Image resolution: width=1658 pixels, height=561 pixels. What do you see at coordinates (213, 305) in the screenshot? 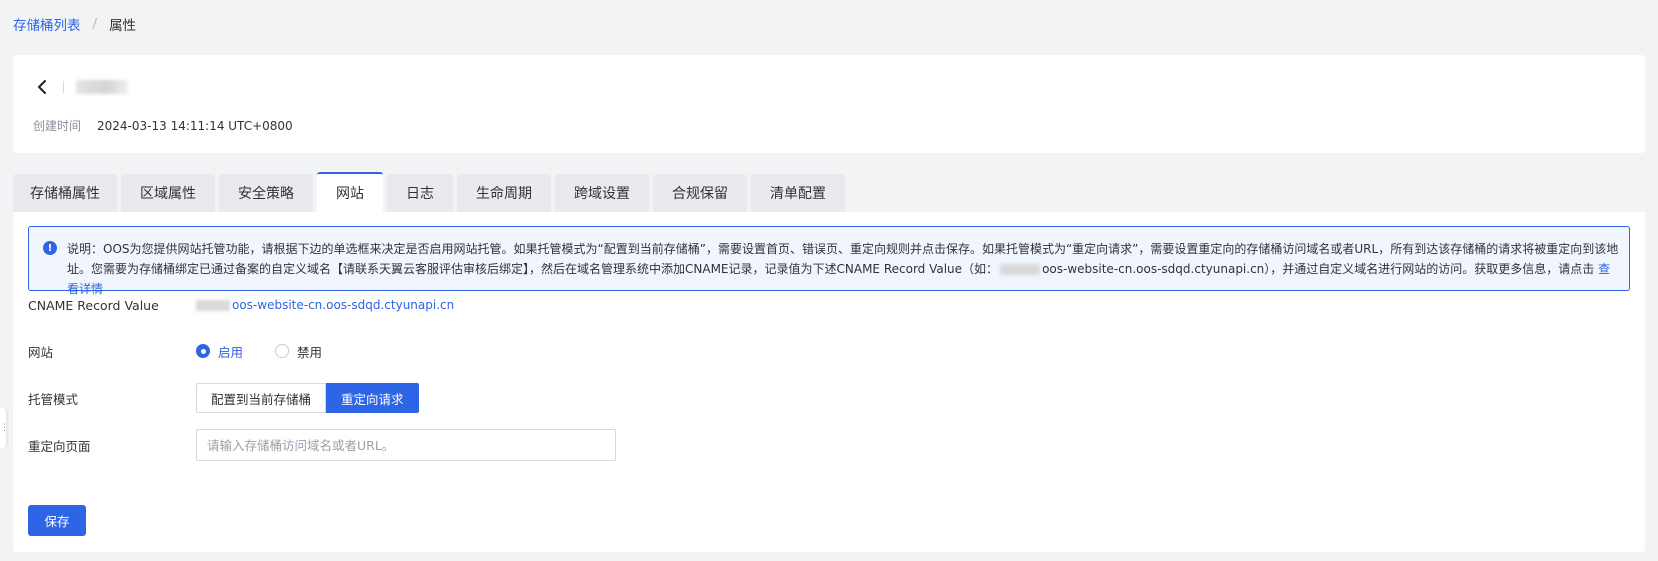
I see `cname-redacted-prefix` at bounding box center [213, 305].